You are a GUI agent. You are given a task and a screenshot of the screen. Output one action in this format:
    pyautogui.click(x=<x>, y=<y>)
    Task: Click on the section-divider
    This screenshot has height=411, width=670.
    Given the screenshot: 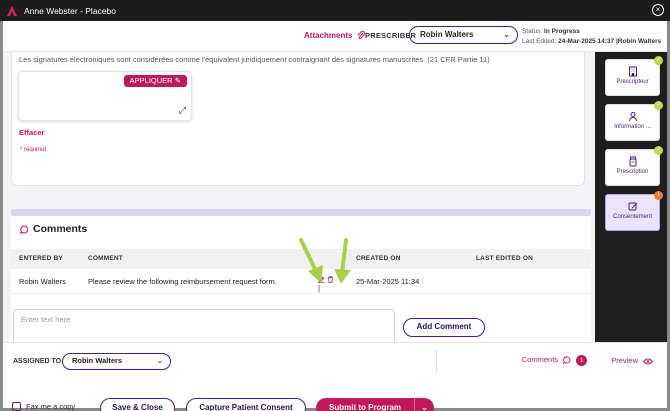 What is the action you would take?
    pyautogui.click(x=301, y=212)
    